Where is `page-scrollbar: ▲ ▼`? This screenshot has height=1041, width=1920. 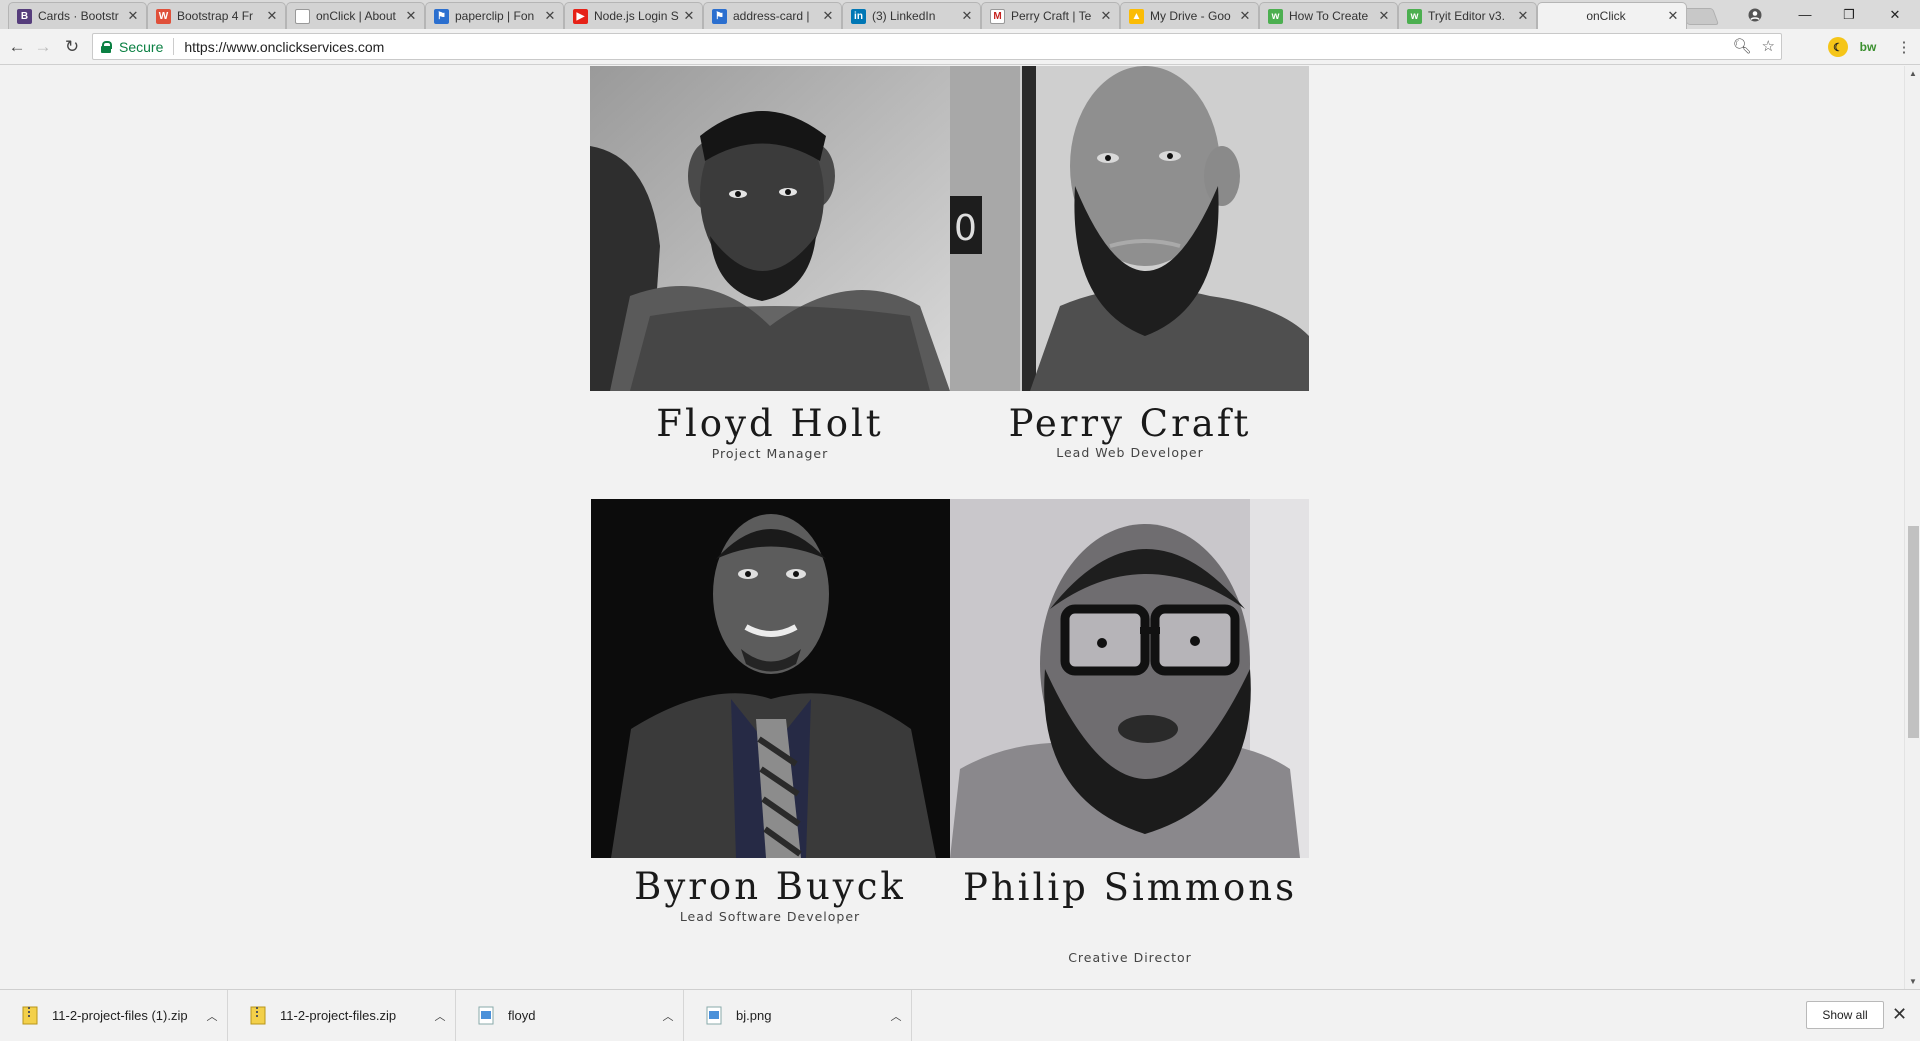
page-scrollbar: ▲ ▼ is located at coordinates (1912, 527).